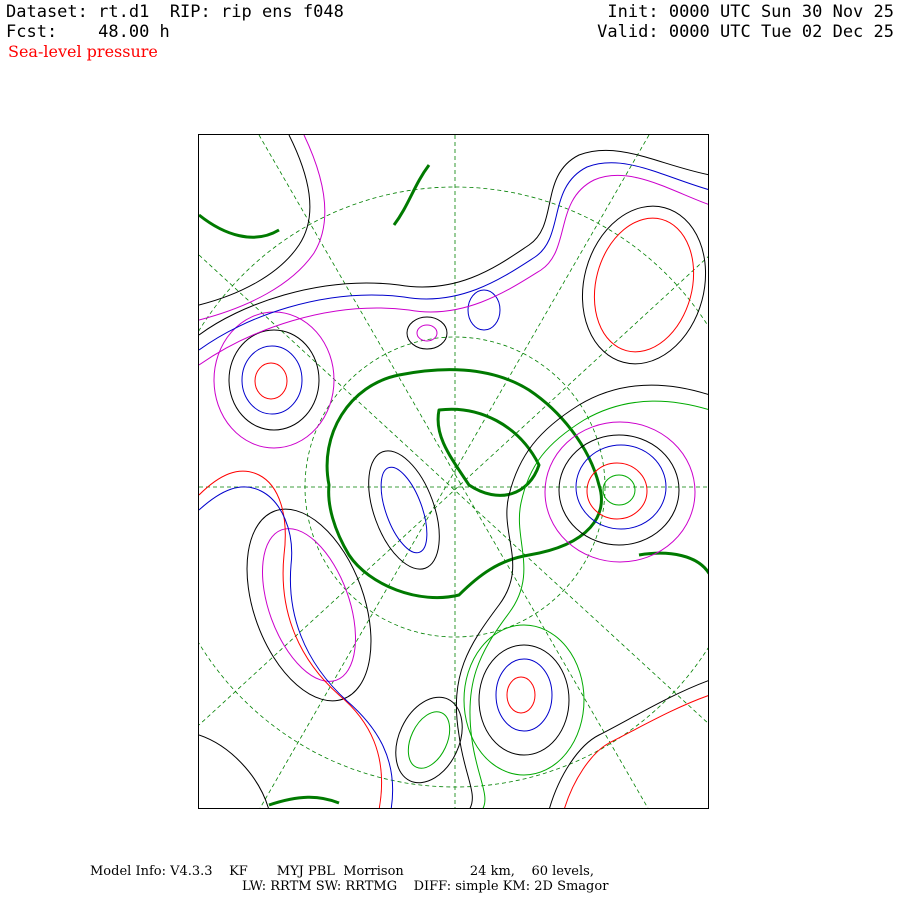  What do you see at coordinates (47, 12) in the screenshot?
I see `dataset-label: Dataset:` at bounding box center [47, 12].